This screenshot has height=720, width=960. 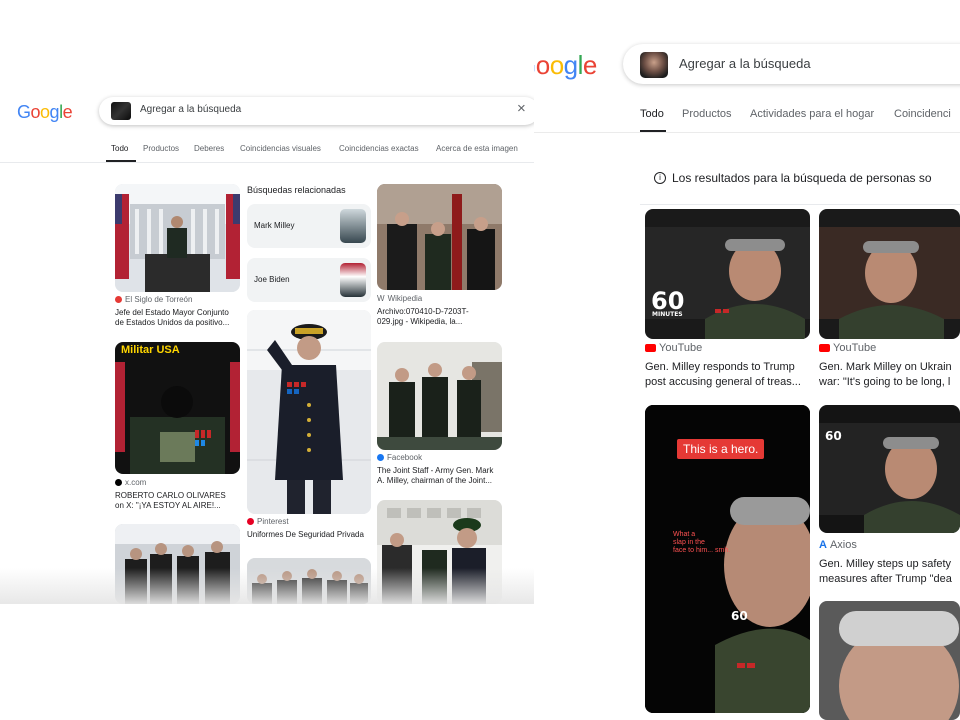 What do you see at coordinates (209, 148) in the screenshot?
I see `tab-deberes: Deberes` at bounding box center [209, 148].